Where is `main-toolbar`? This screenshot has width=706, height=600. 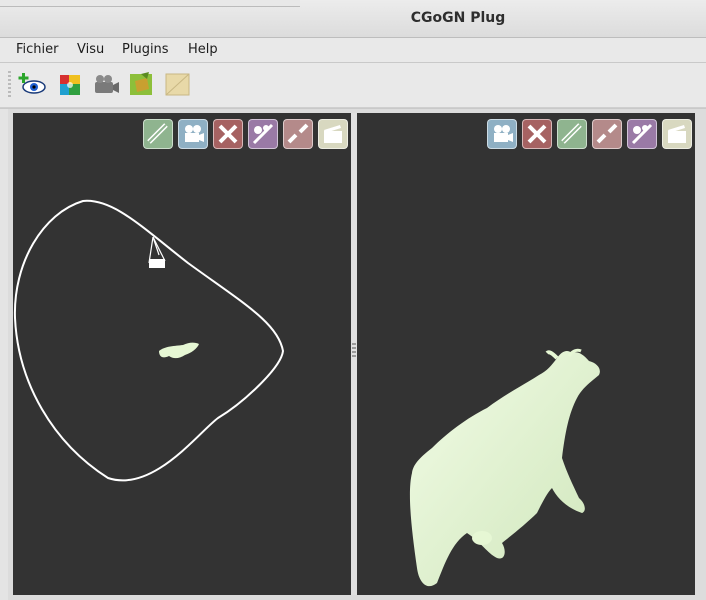 main-toolbar is located at coordinates (353, 85).